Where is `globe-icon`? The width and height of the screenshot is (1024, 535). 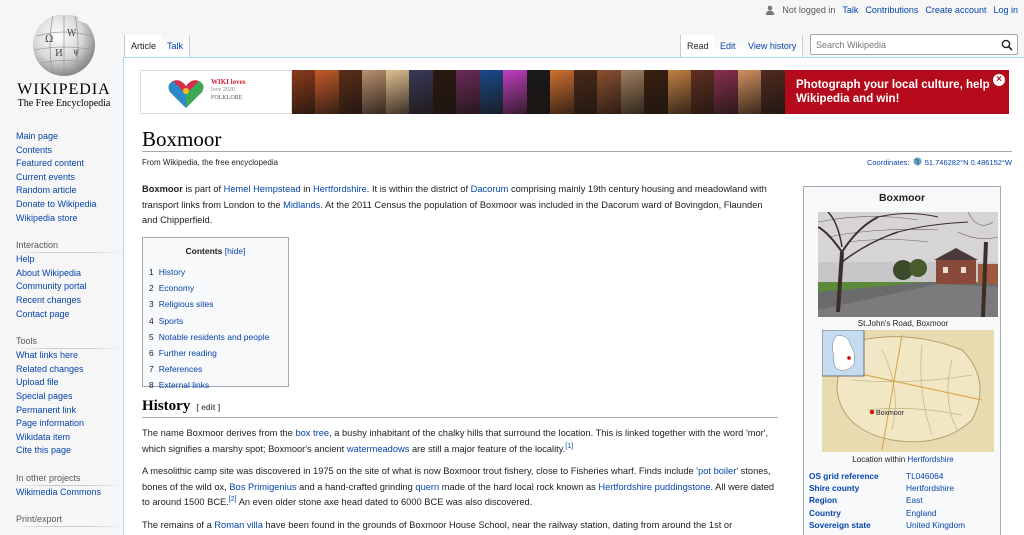 globe-icon is located at coordinates (917, 161).